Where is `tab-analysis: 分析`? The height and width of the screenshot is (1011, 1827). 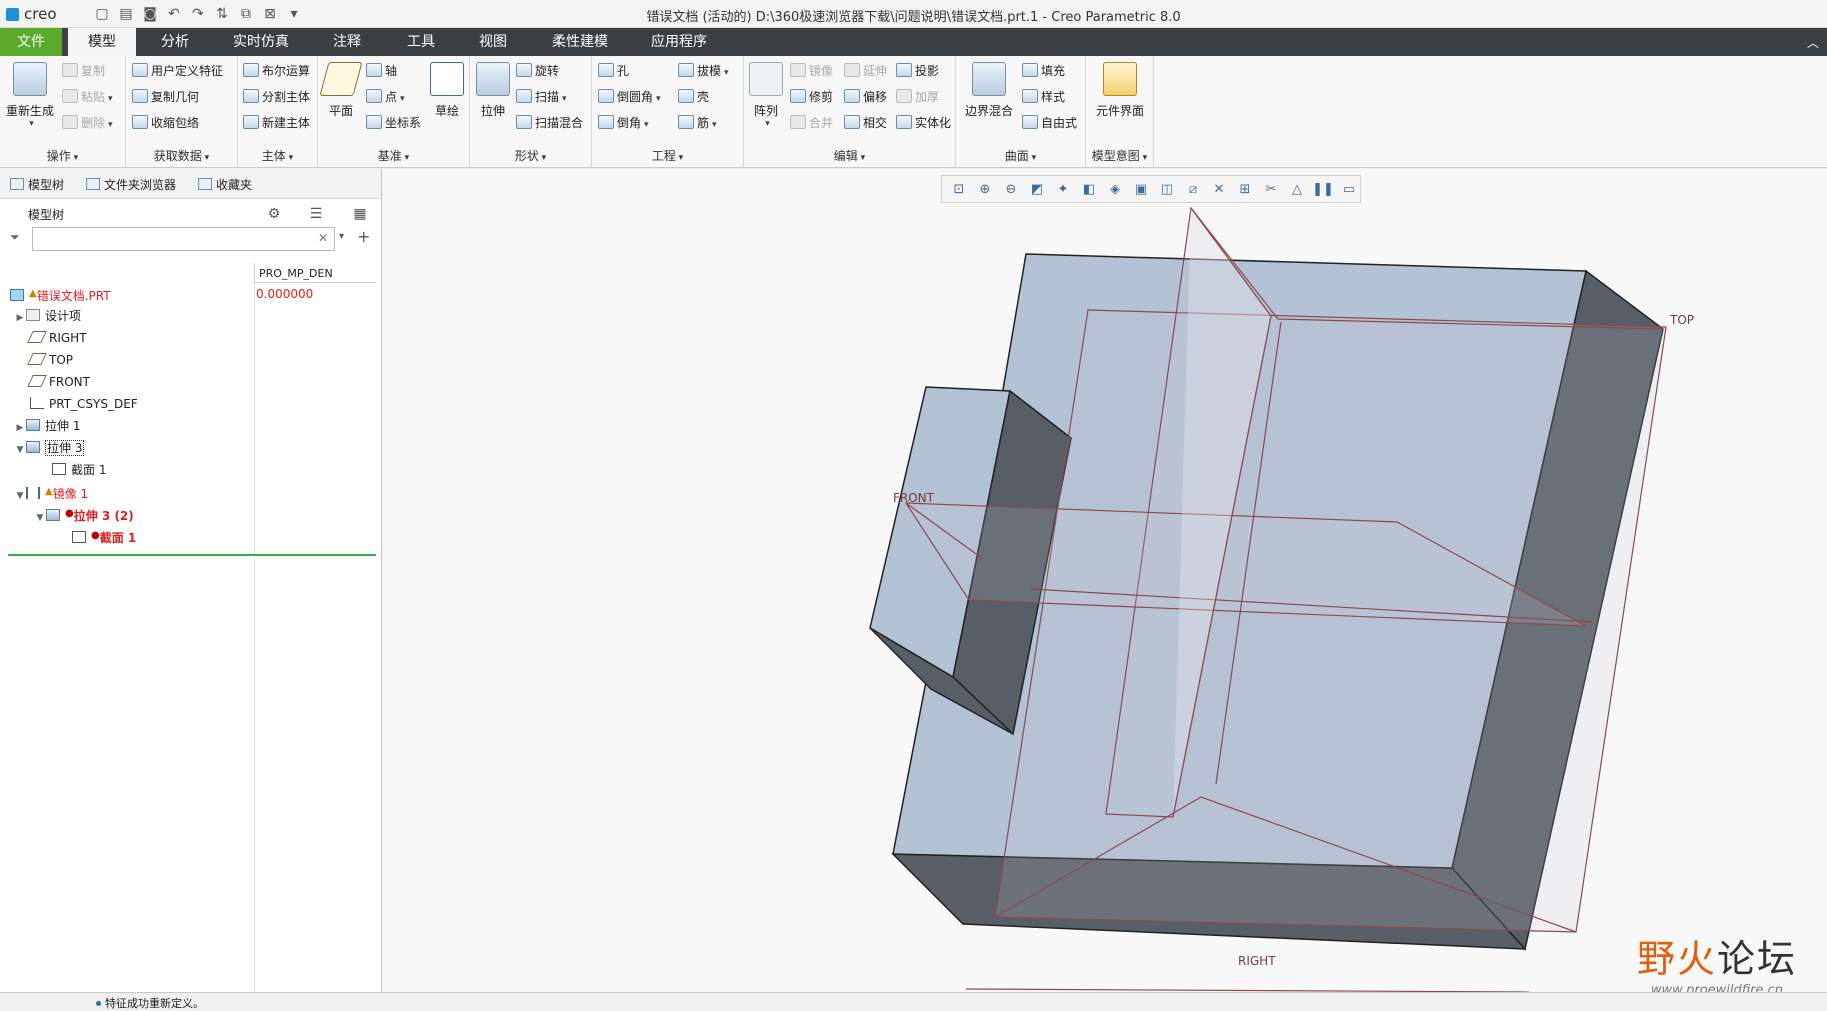
tab-analysis: 分析 is located at coordinates (175, 42).